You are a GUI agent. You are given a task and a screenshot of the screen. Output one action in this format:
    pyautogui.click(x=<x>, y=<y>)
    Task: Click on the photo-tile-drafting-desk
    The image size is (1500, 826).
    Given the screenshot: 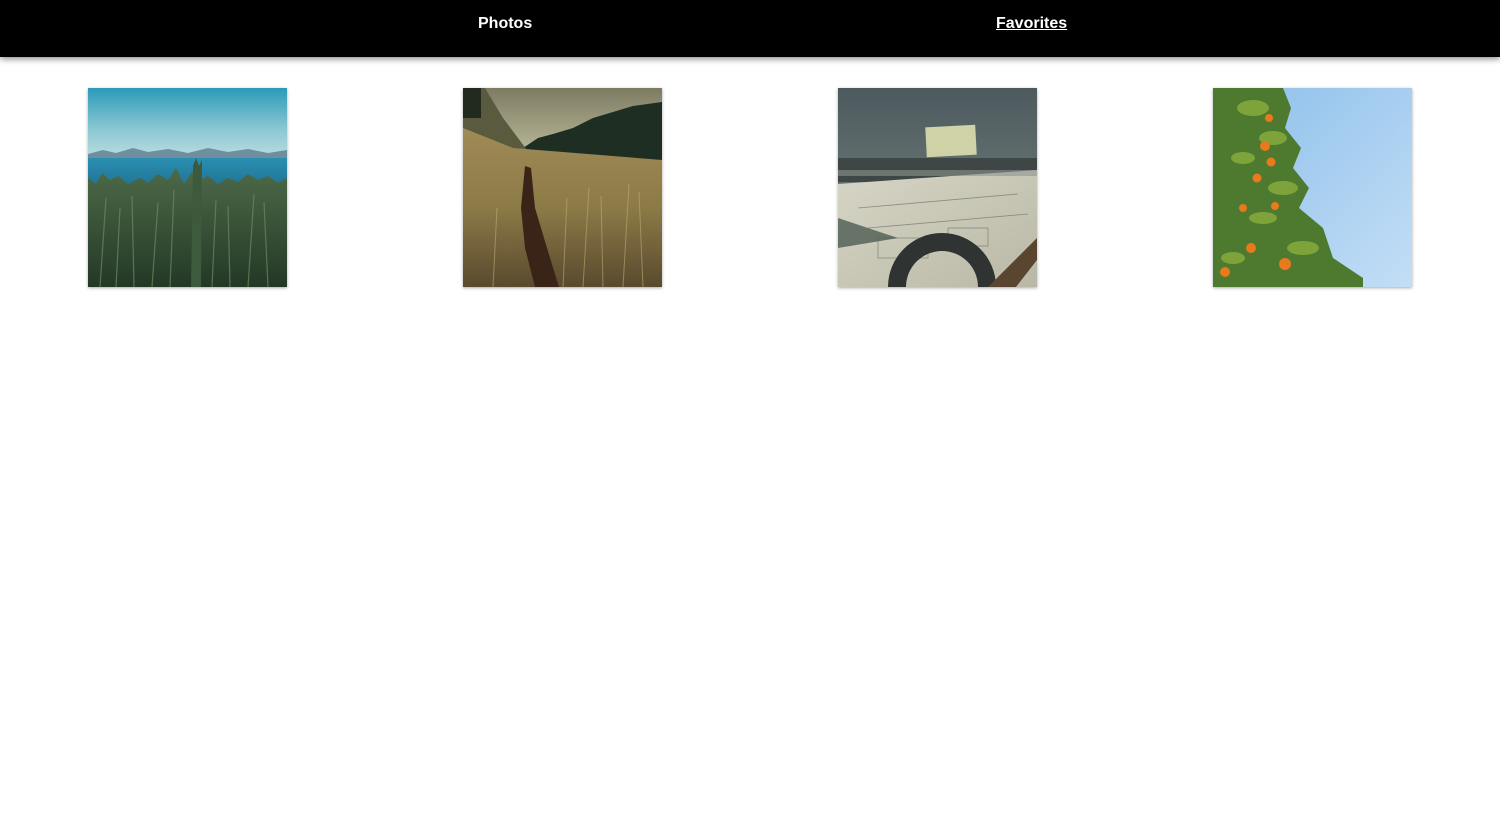 What is the action you would take?
    pyautogui.click(x=937, y=187)
    